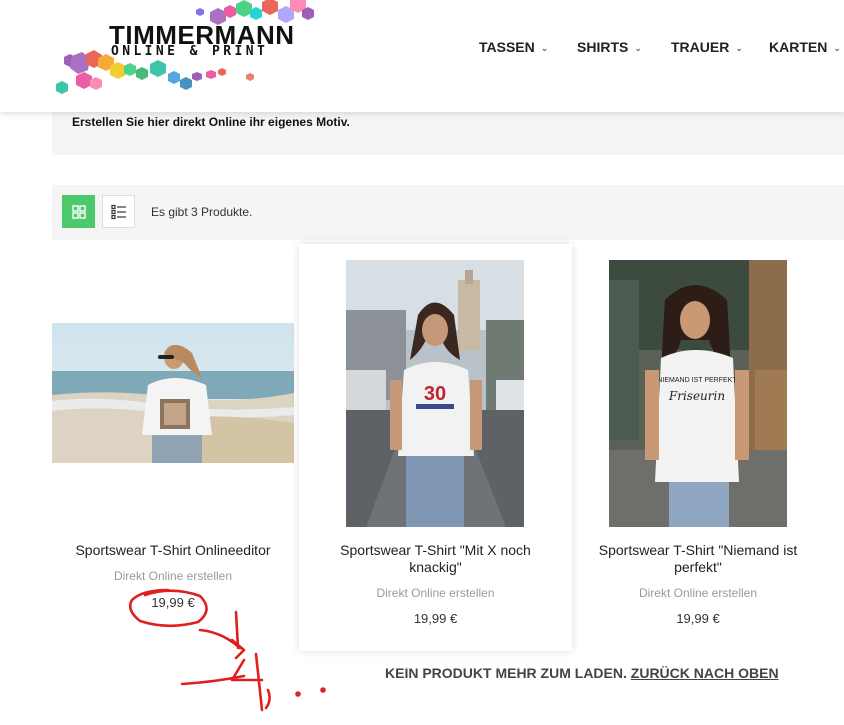 The width and height of the screenshot is (844, 725). What do you see at coordinates (222, 682) in the screenshot?
I see `handwritten-mark` at bounding box center [222, 682].